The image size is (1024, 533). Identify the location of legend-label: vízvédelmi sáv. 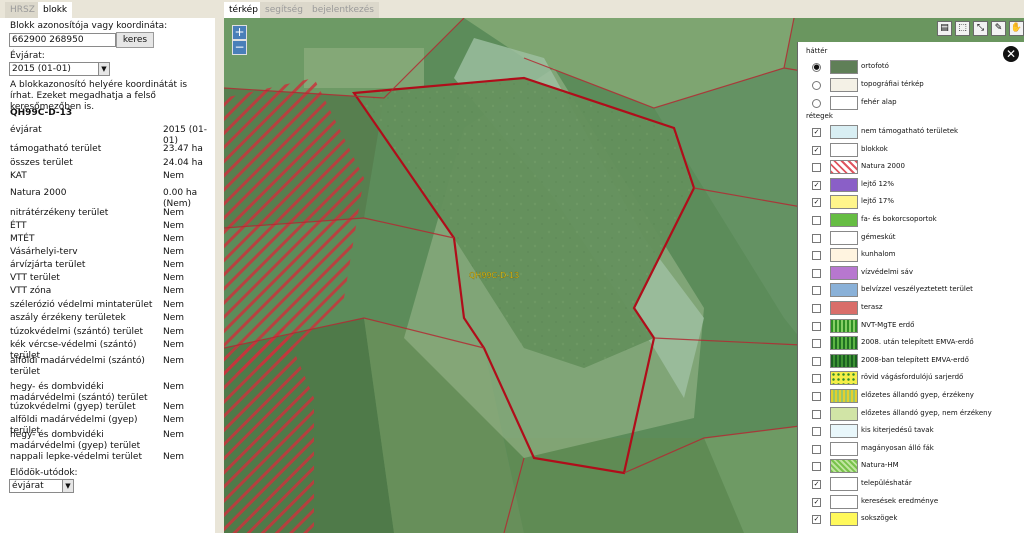
(887, 271).